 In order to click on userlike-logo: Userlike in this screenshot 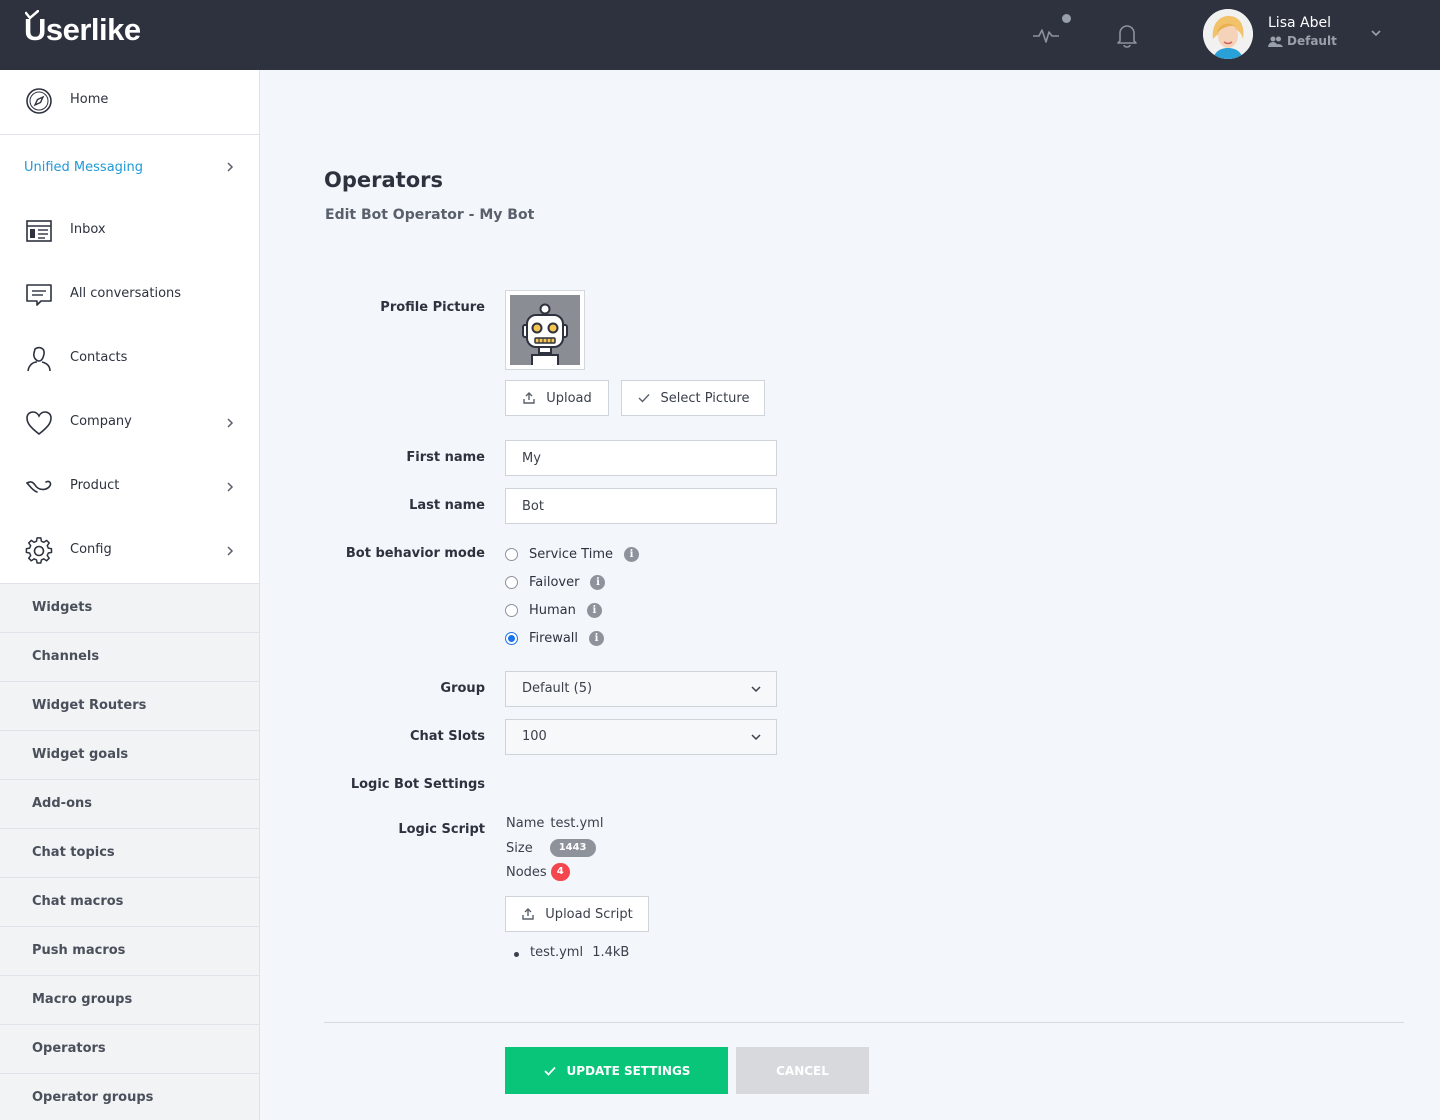, I will do `click(82, 29)`.